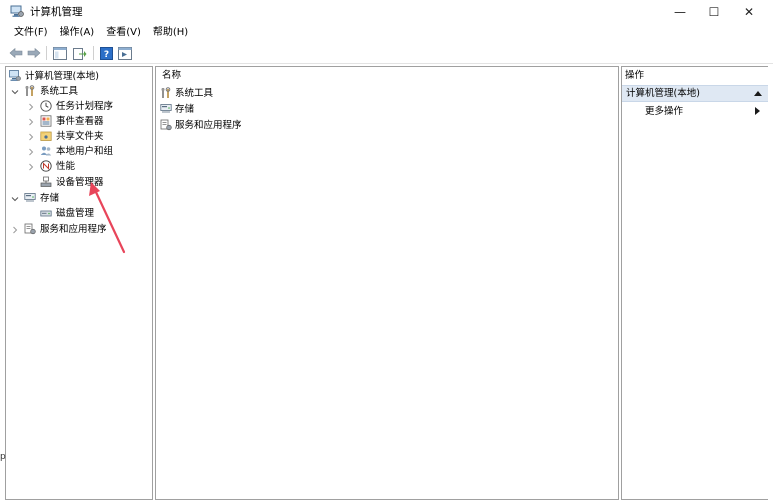 The height and width of the screenshot is (500, 773). I want to click on tree-label-device-manager: 设备管理器, so click(80, 182).